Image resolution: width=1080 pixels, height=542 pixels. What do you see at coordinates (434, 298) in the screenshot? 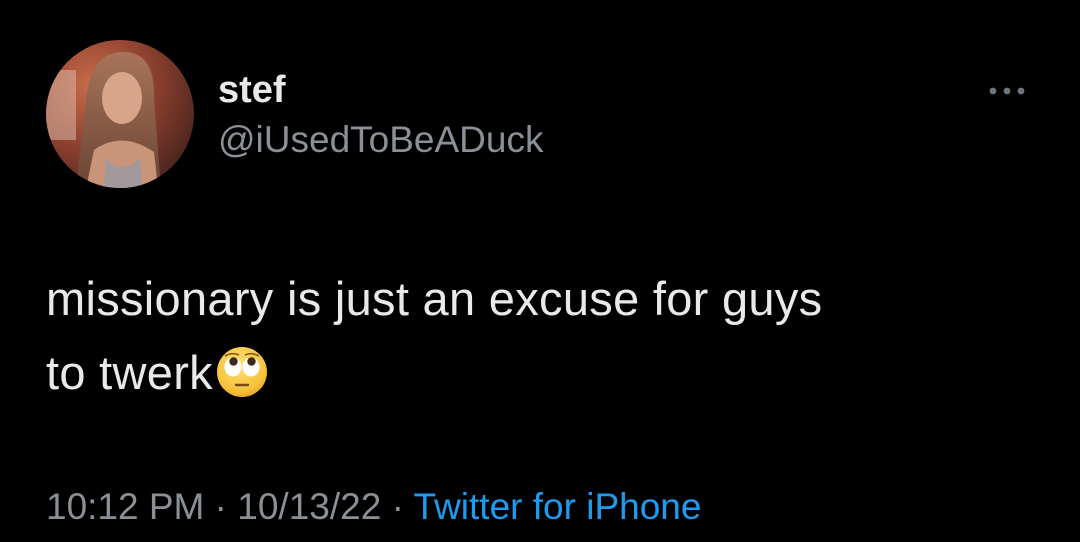
I see `tweet-text-line-1: missionary is just an excuse for guys` at bounding box center [434, 298].